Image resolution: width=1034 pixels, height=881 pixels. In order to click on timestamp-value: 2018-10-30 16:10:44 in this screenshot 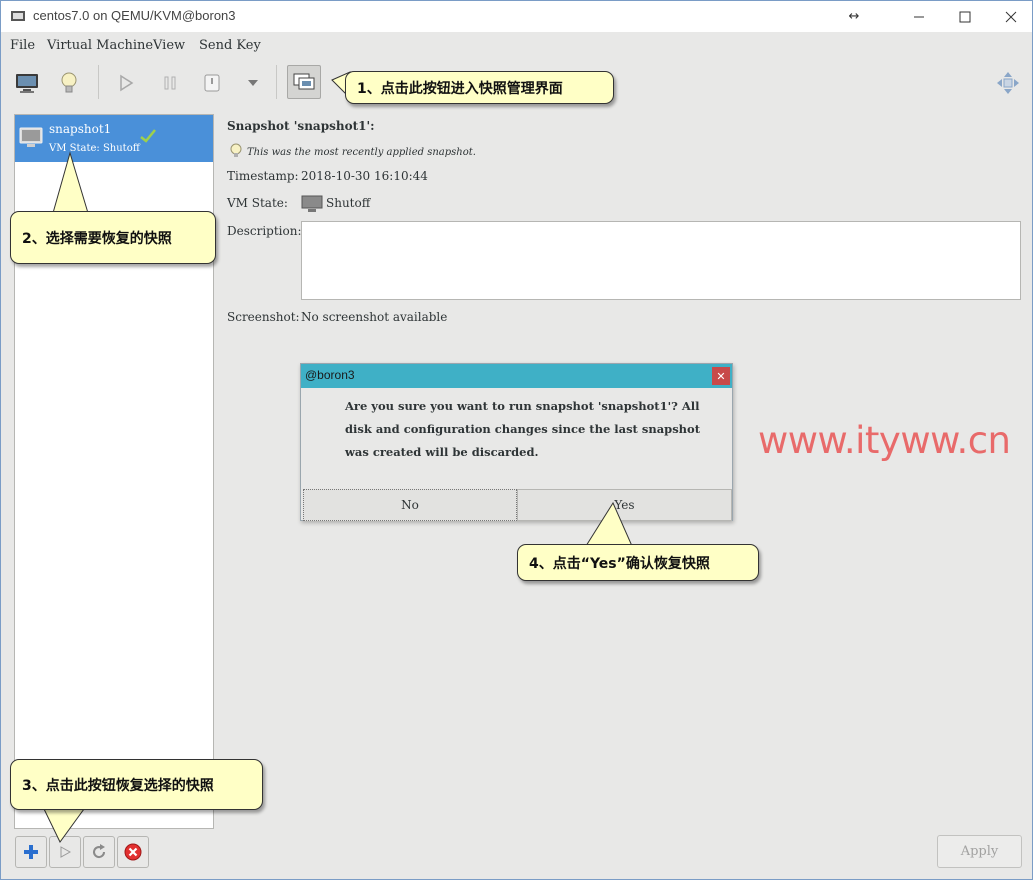, I will do `click(364, 176)`.